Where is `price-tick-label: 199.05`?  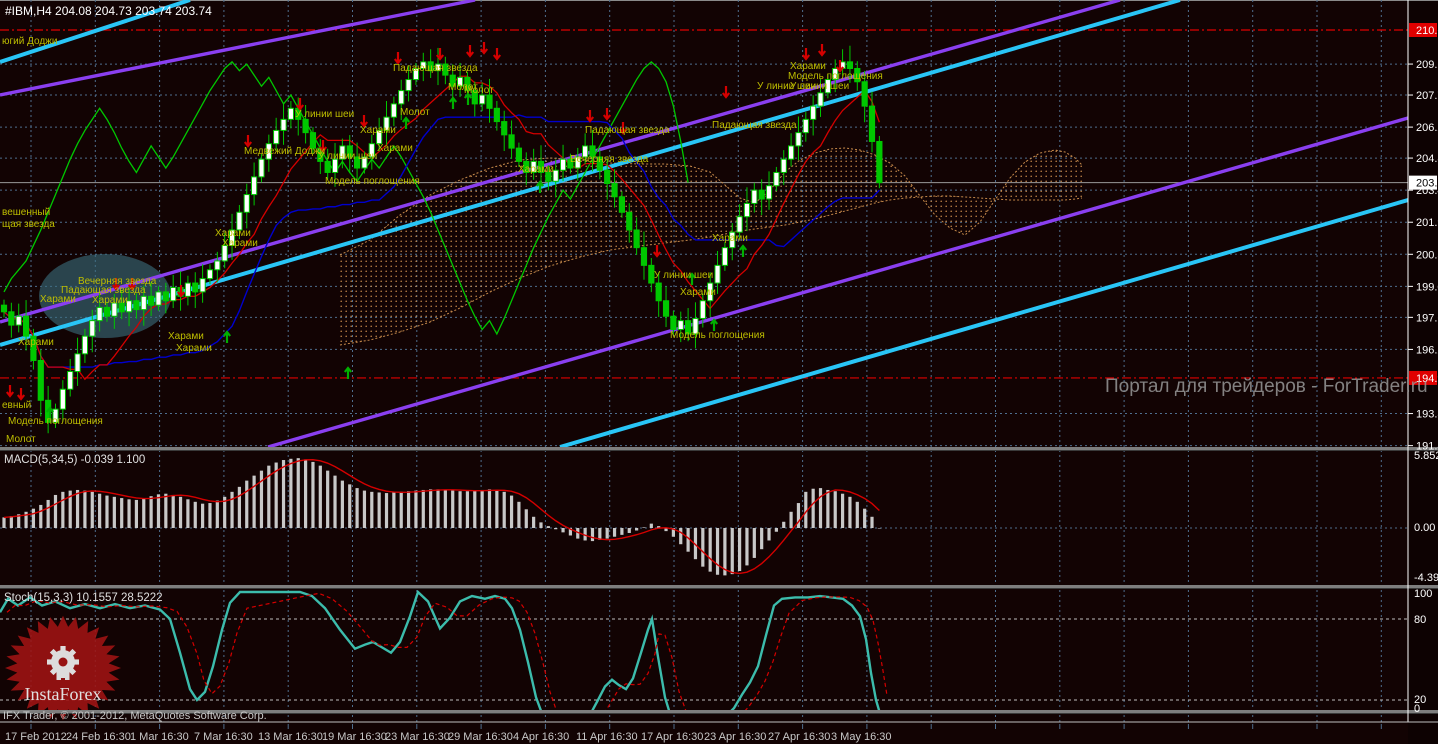 price-tick-label: 199.05 is located at coordinates (1427, 287).